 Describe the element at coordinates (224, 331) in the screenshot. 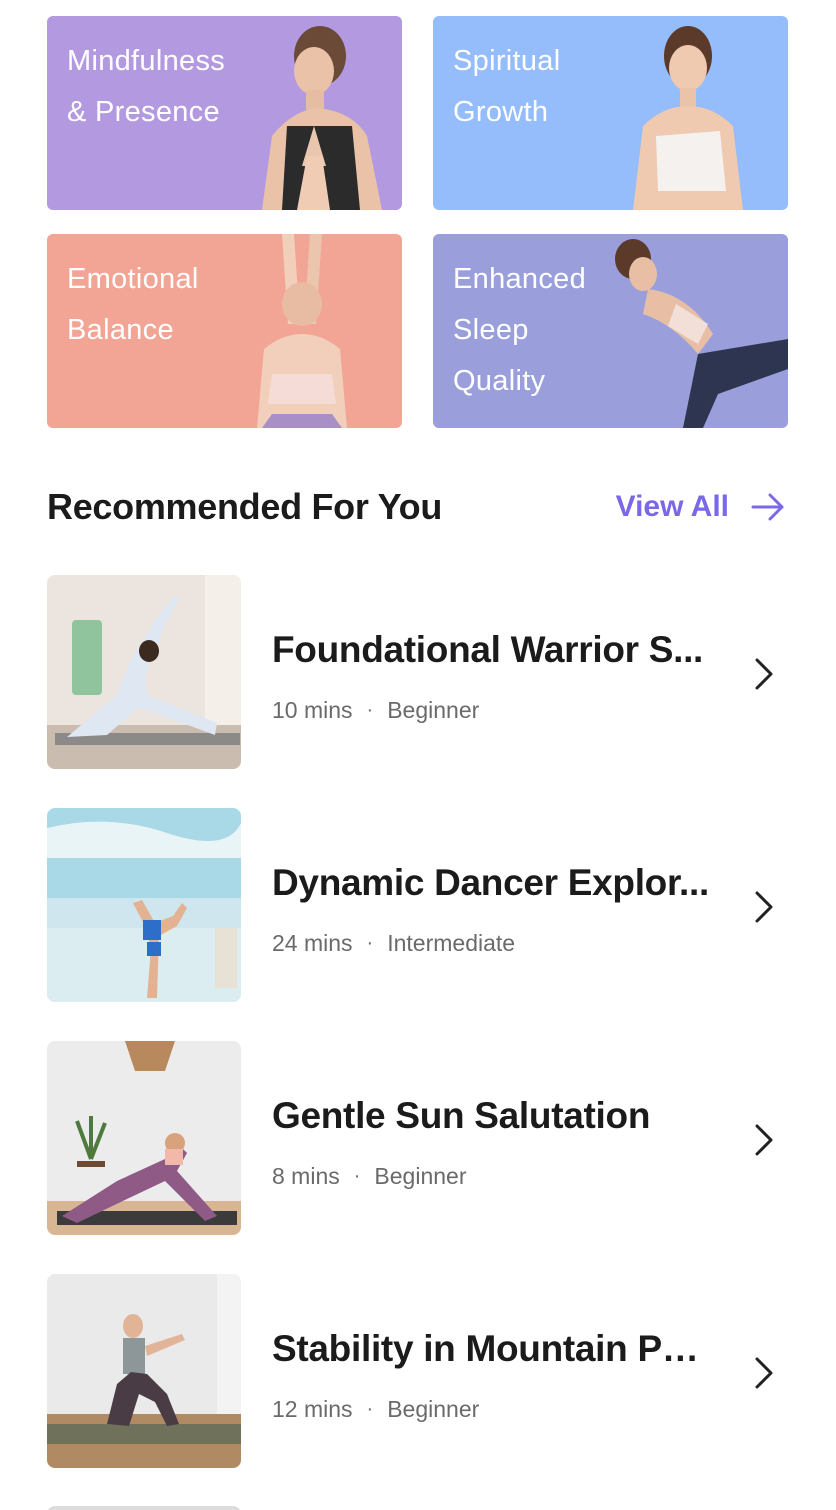

I see `category-card-emotional-balance: Emotional Balance` at that location.